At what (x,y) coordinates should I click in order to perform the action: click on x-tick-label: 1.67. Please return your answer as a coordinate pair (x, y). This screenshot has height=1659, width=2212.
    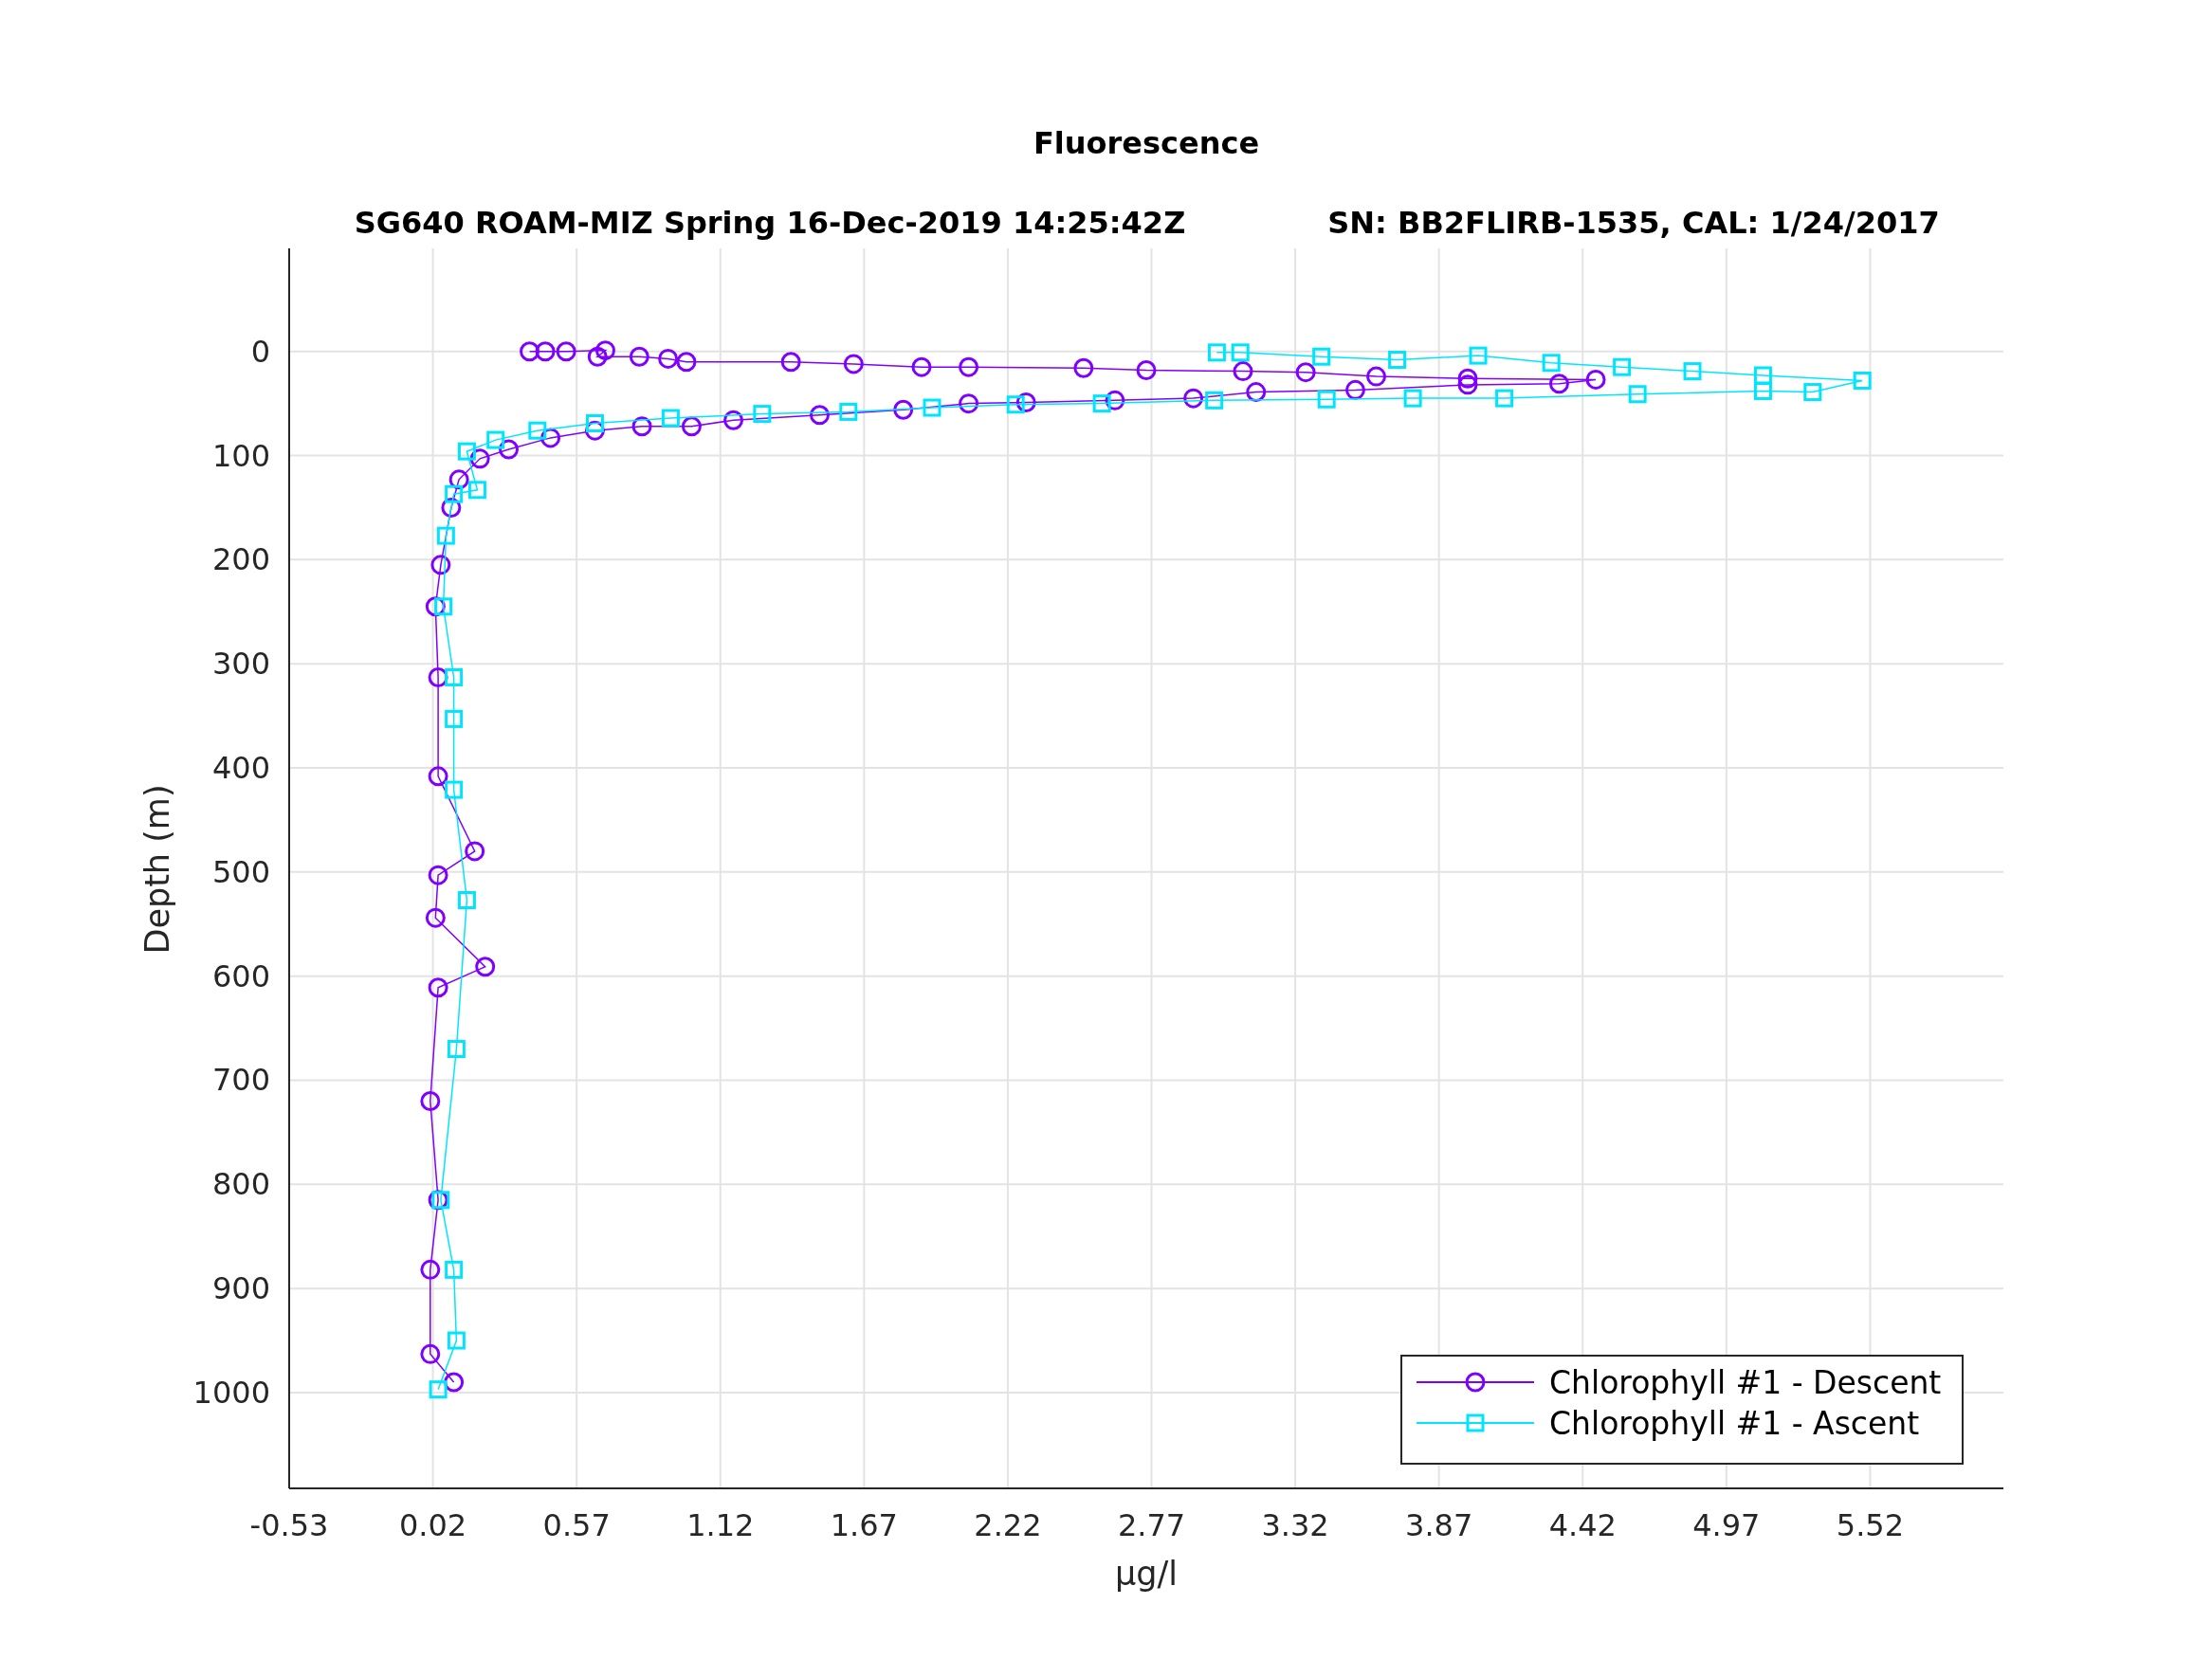
    Looking at the image, I should click on (864, 1525).